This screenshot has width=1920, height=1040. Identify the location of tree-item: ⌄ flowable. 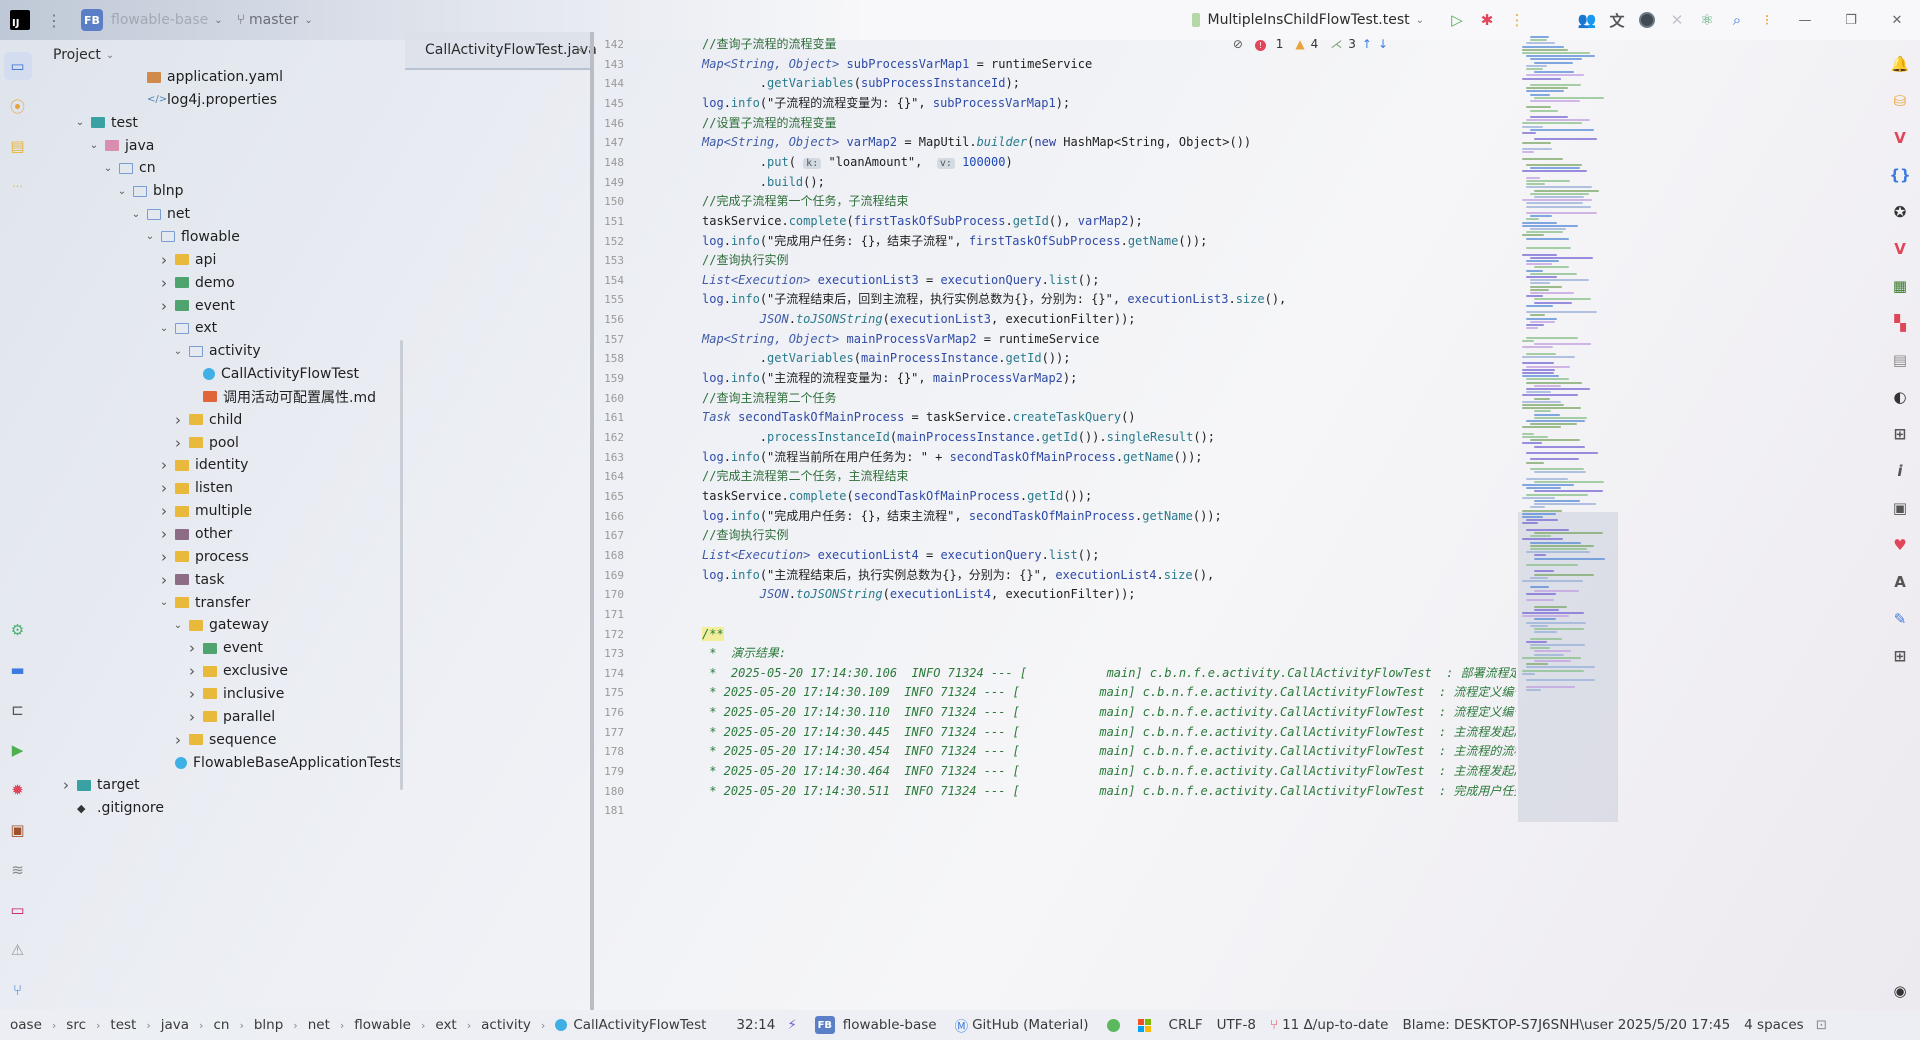
(191, 237).